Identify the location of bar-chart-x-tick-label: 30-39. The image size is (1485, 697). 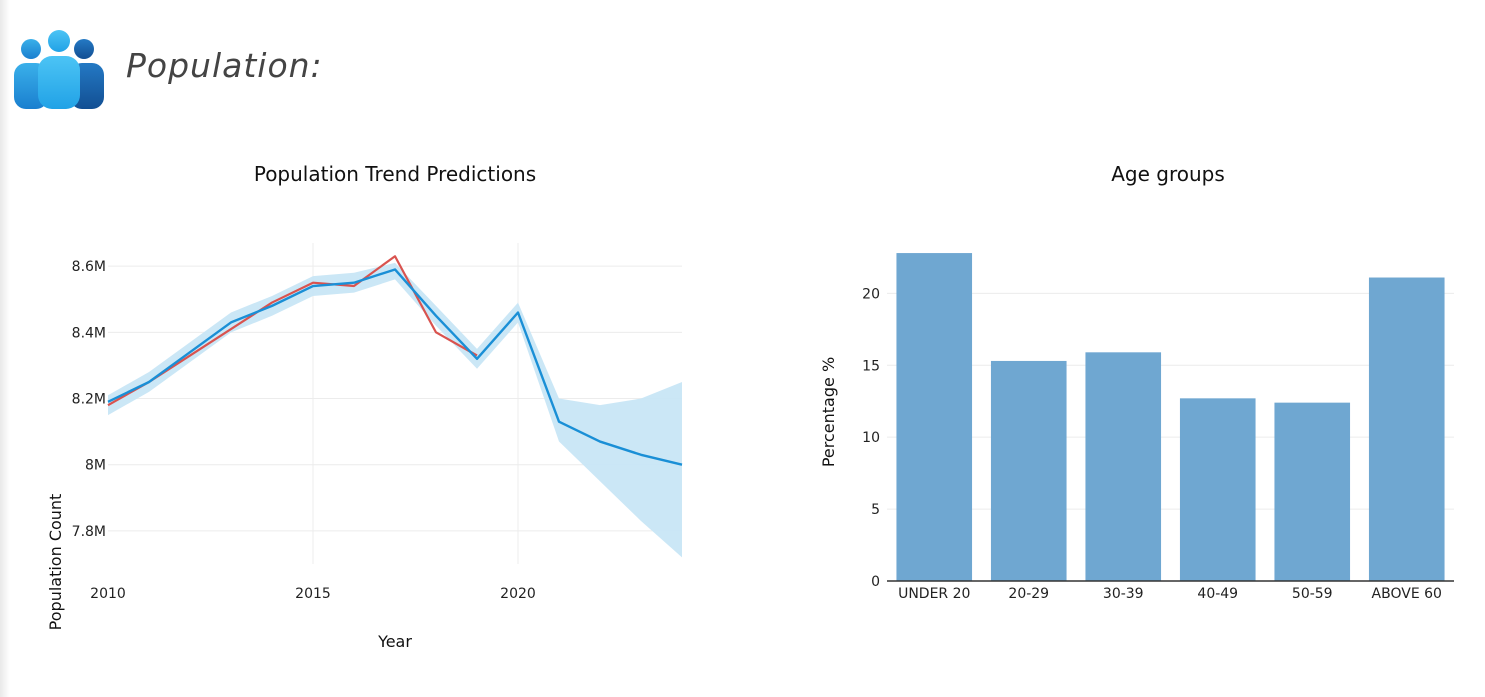
(1123, 594).